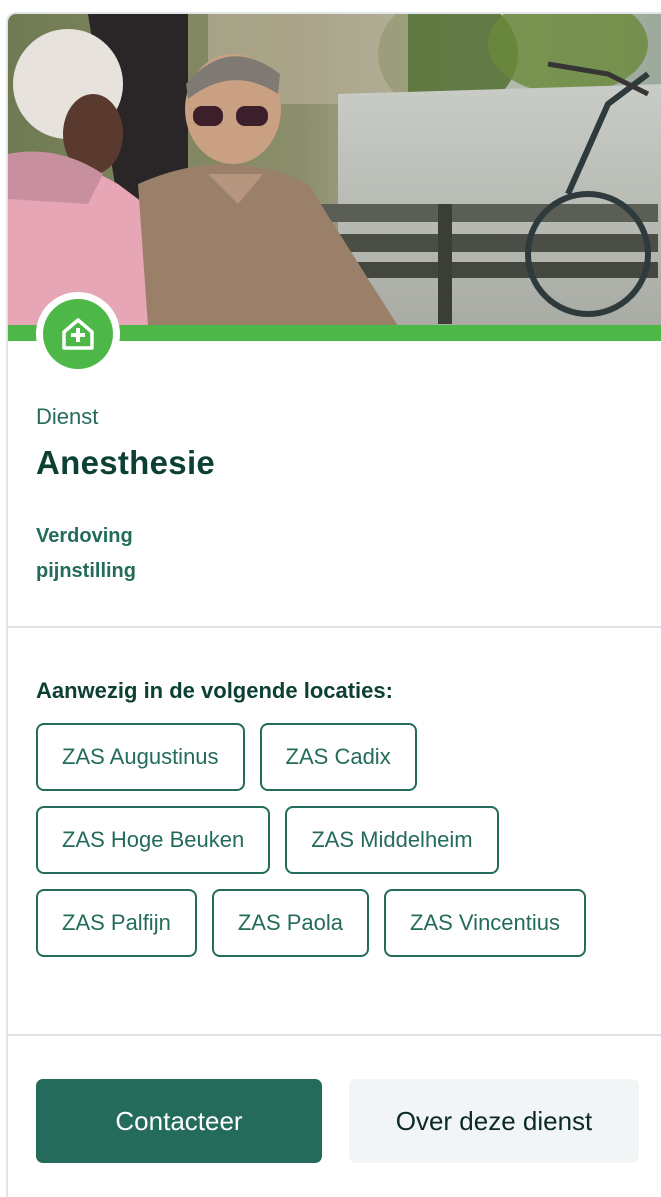  I want to click on hospital-home-icon, so click(78, 334).